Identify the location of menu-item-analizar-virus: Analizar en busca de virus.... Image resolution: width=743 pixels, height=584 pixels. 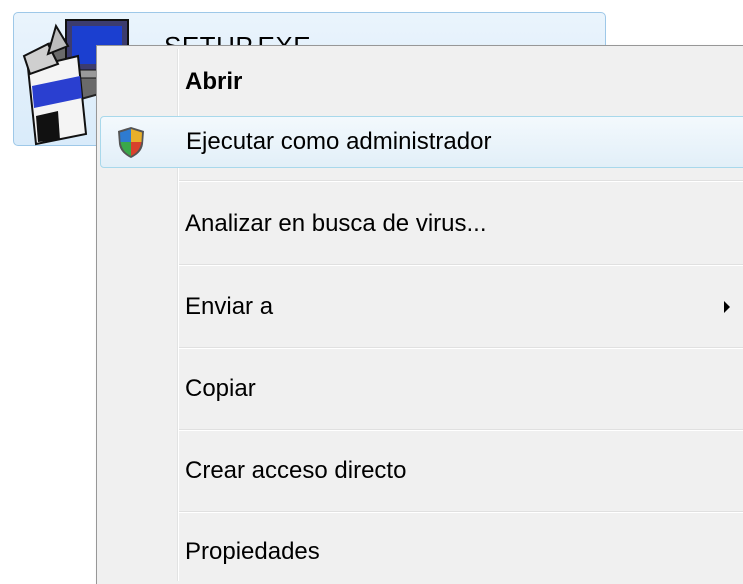
(421, 224).